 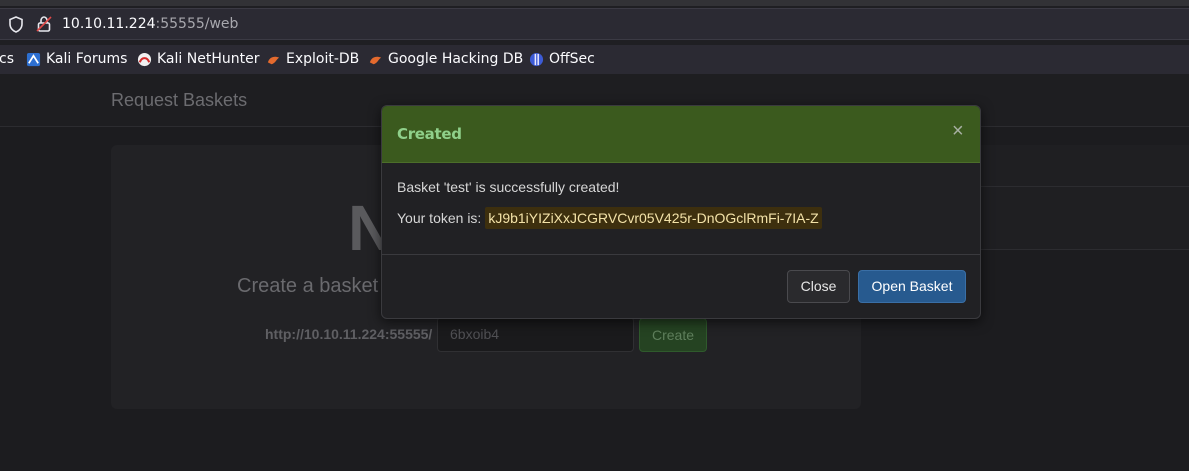 I want to click on bookmark-exploit-db: Exploit-DB, so click(x=312, y=59).